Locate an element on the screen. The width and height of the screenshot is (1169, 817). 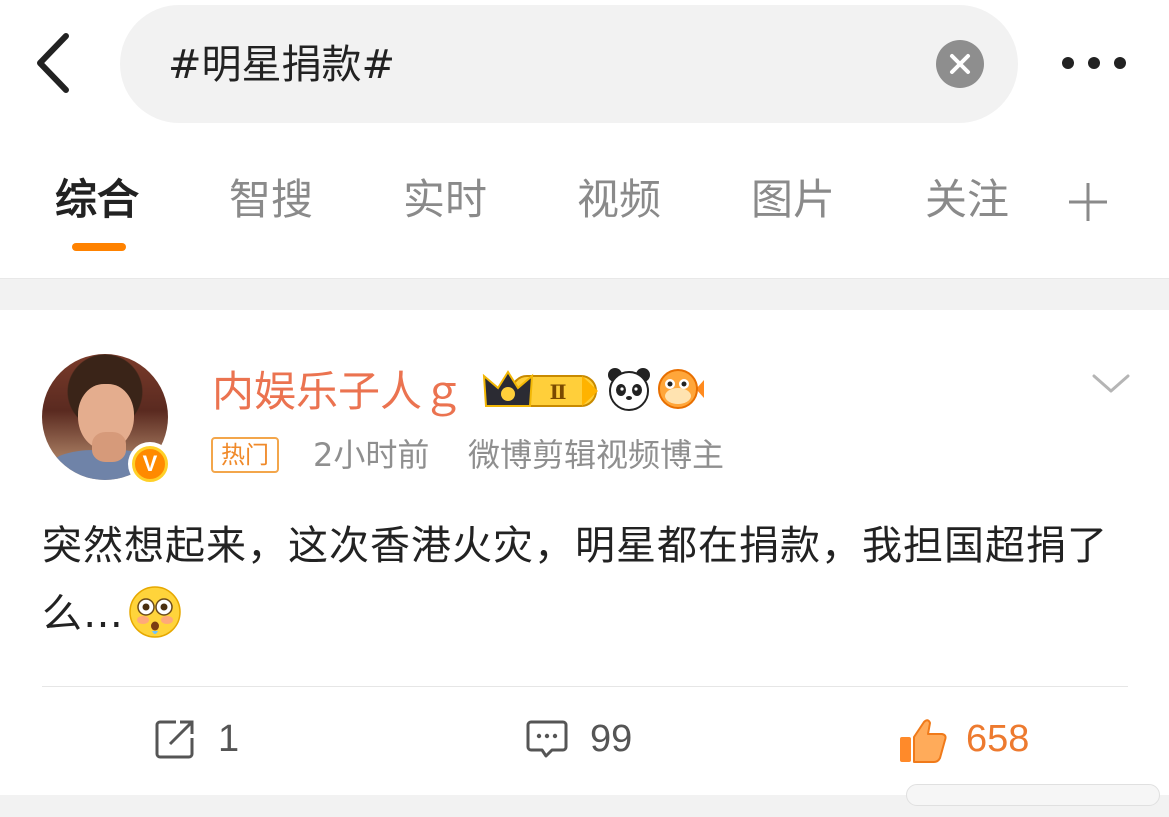
tab-images: 图片 is located at coordinates (793, 200).